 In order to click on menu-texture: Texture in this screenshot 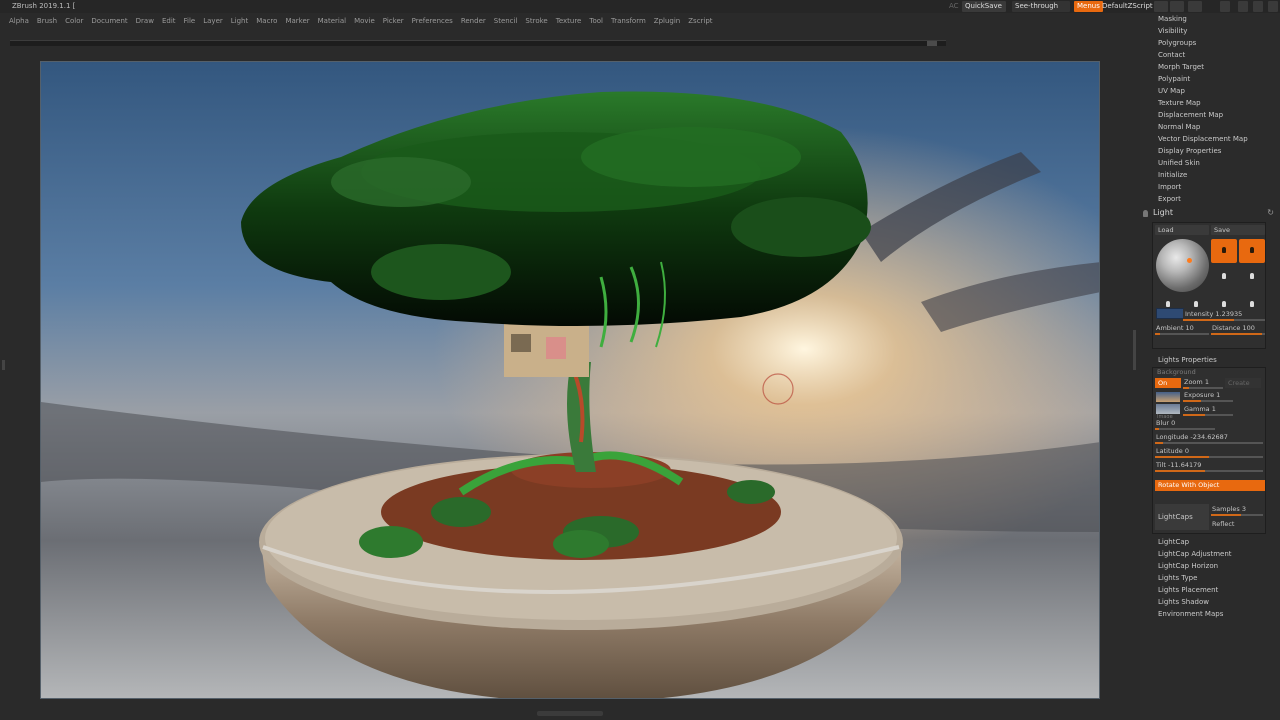, I will do `click(569, 21)`.